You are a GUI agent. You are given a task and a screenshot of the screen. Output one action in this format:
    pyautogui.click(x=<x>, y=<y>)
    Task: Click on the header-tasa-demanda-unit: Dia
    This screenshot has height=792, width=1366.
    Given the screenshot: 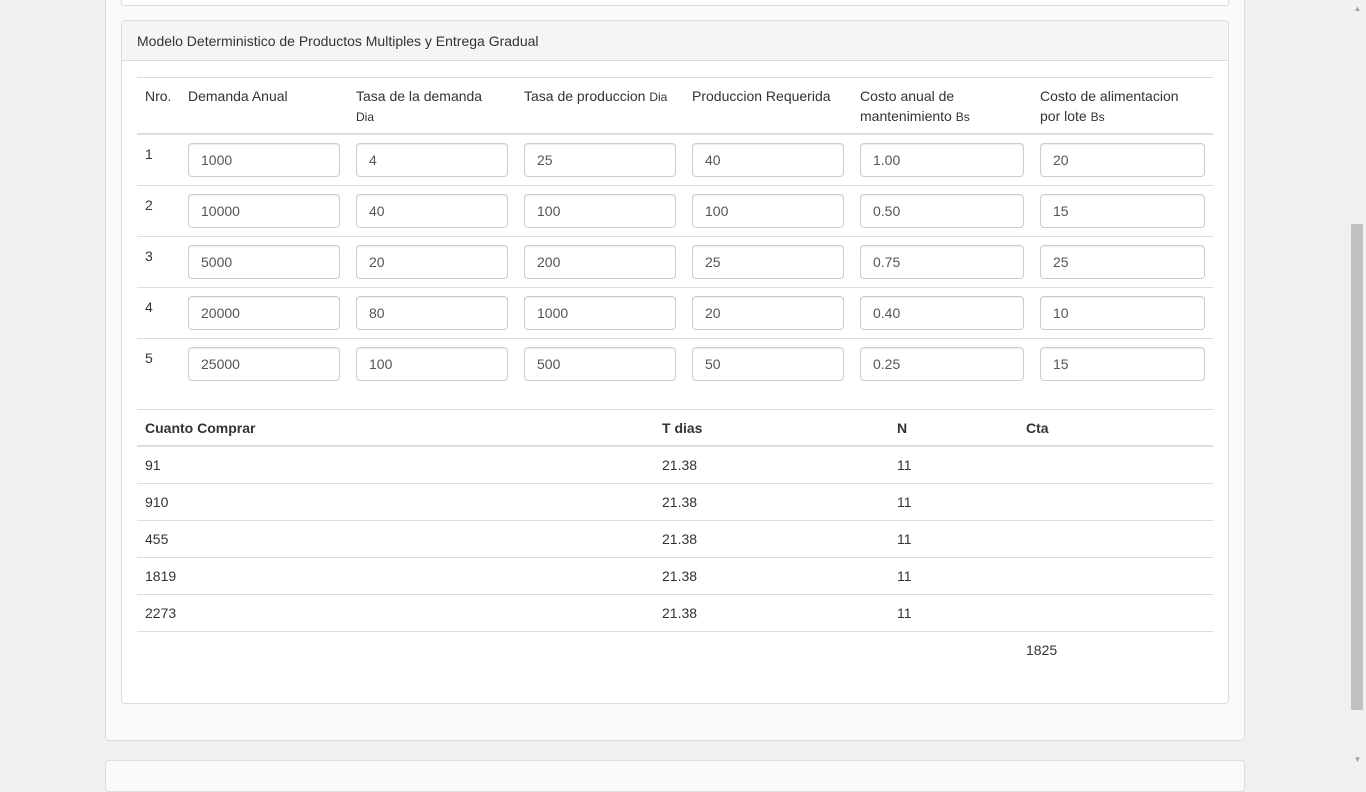 What is the action you would take?
    pyautogui.click(x=365, y=117)
    